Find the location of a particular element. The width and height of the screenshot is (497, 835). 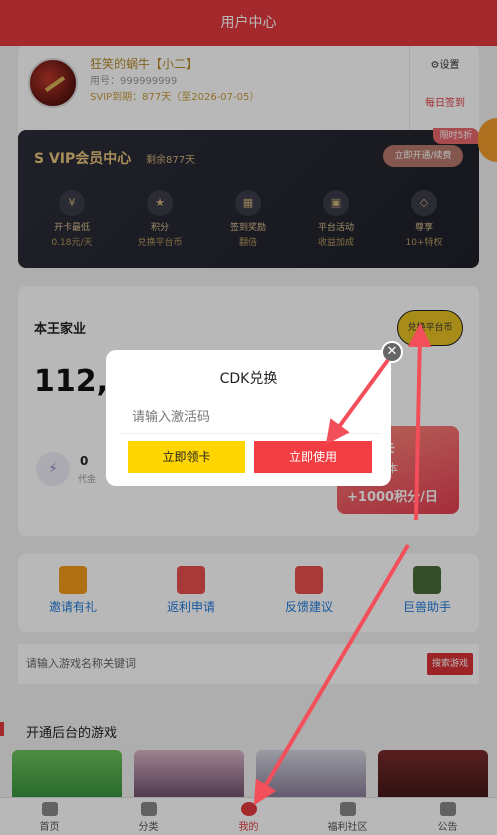

cdk-redeem-dialog: CDK兑换 立即领卡 立即使用 is located at coordinates (248, 418).